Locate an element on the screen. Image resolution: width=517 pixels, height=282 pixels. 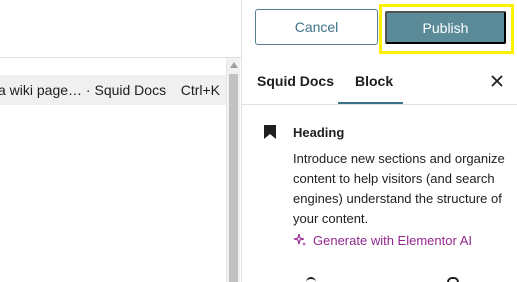
scrollbar-thumb is located at coordinates (233, 178).